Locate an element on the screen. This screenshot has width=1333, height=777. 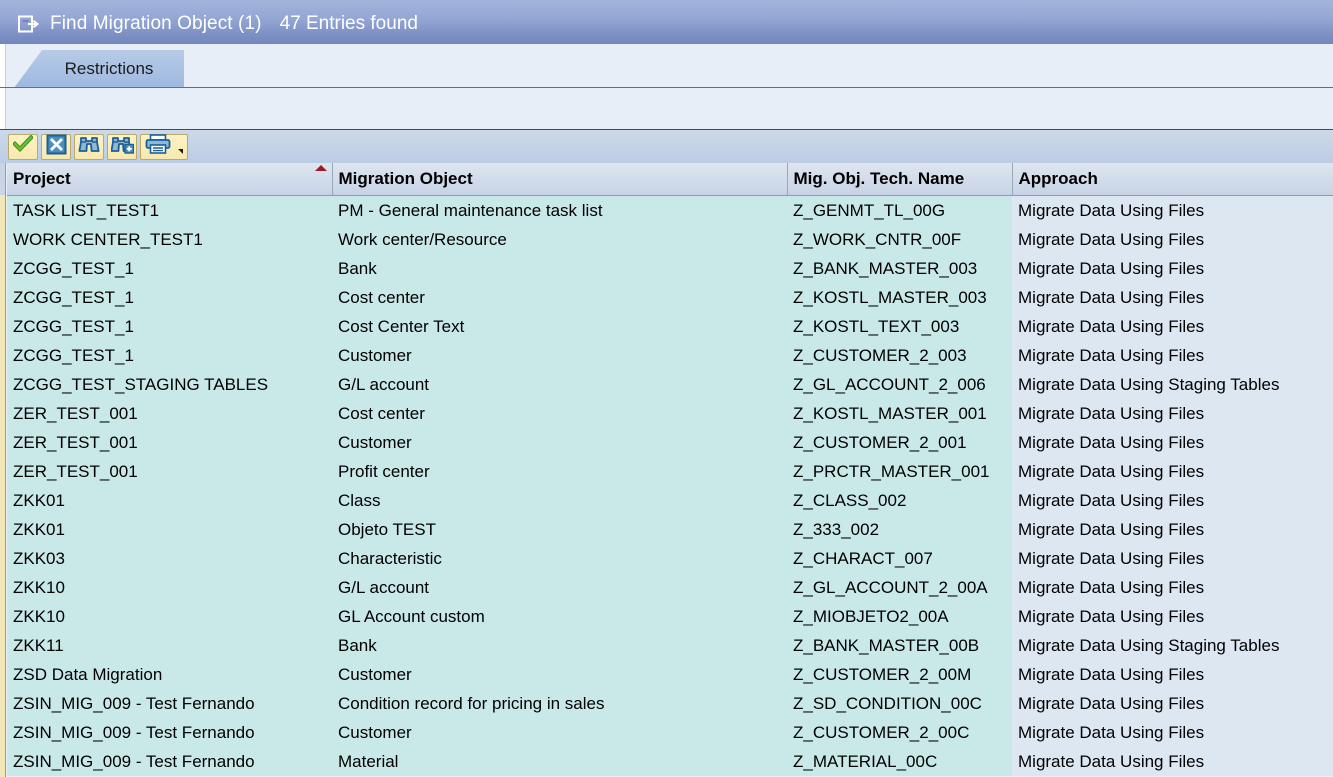
cell-project: ZCGG_TEST_STAGING TABLES is located at coordinates (169, 384).